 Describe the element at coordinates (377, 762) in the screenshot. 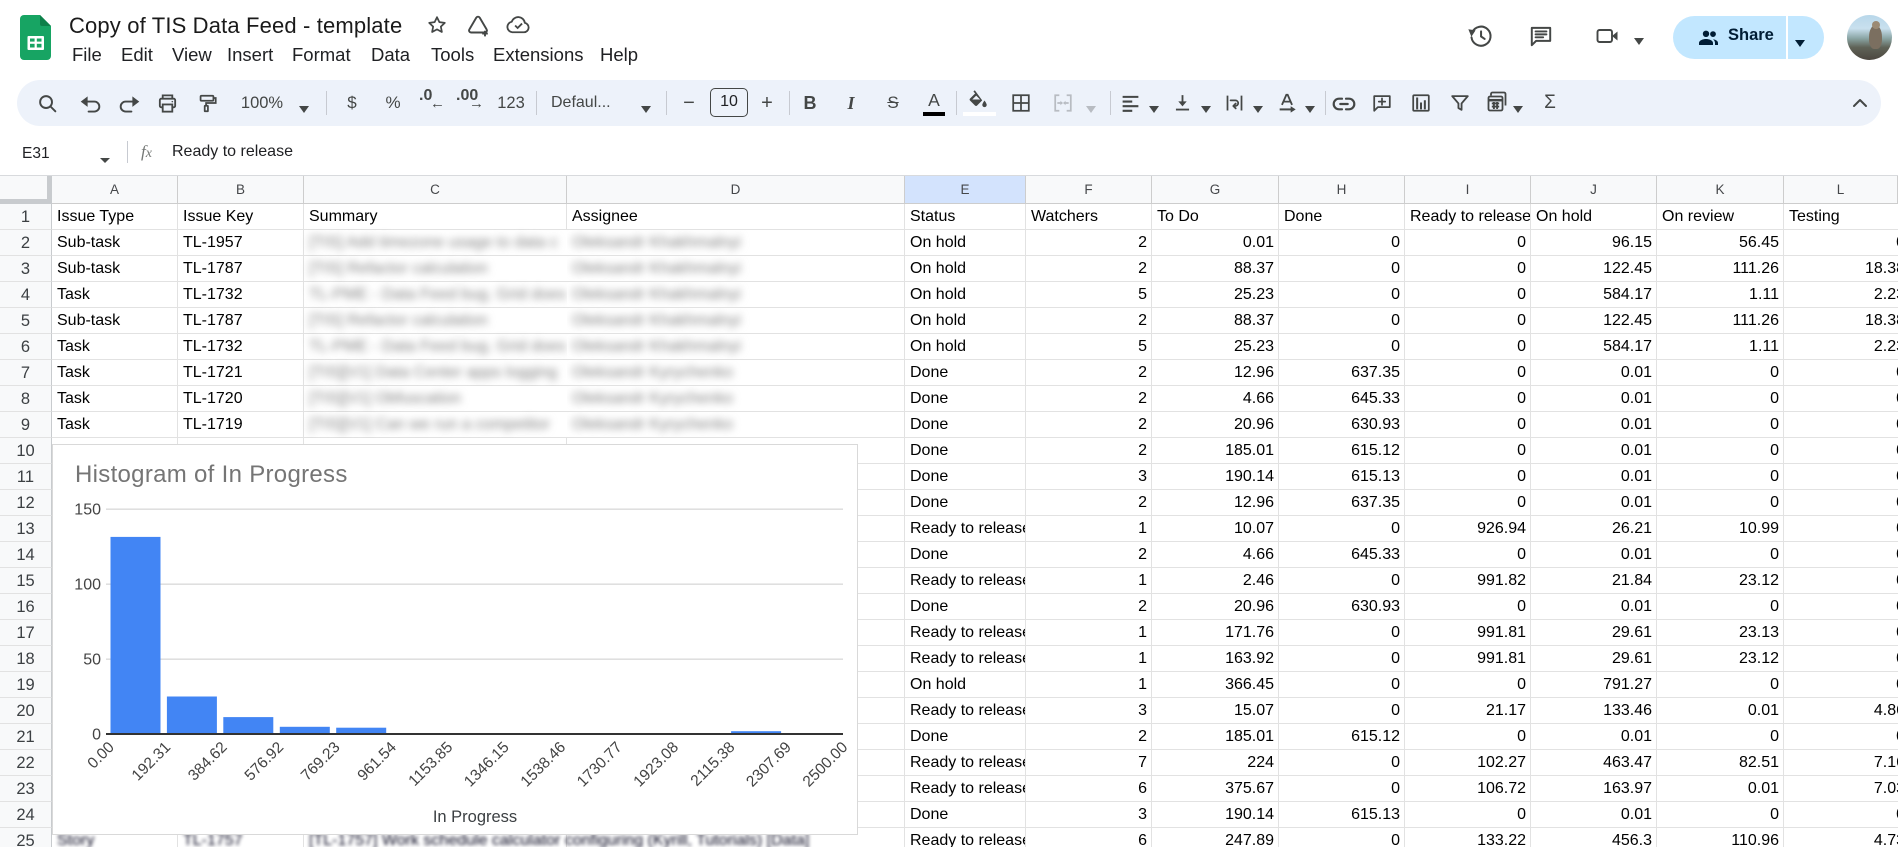

I see `svg-text: 961.54` at that location.